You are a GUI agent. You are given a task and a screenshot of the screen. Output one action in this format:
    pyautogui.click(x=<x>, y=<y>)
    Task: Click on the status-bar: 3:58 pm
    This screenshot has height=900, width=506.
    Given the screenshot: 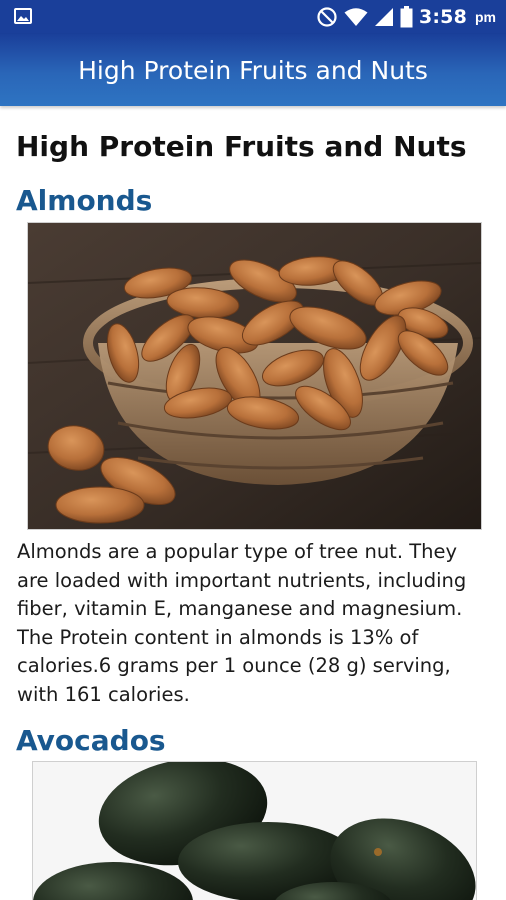 What is the action you would take?
    pyautogui.click(x=253, y=17)
    